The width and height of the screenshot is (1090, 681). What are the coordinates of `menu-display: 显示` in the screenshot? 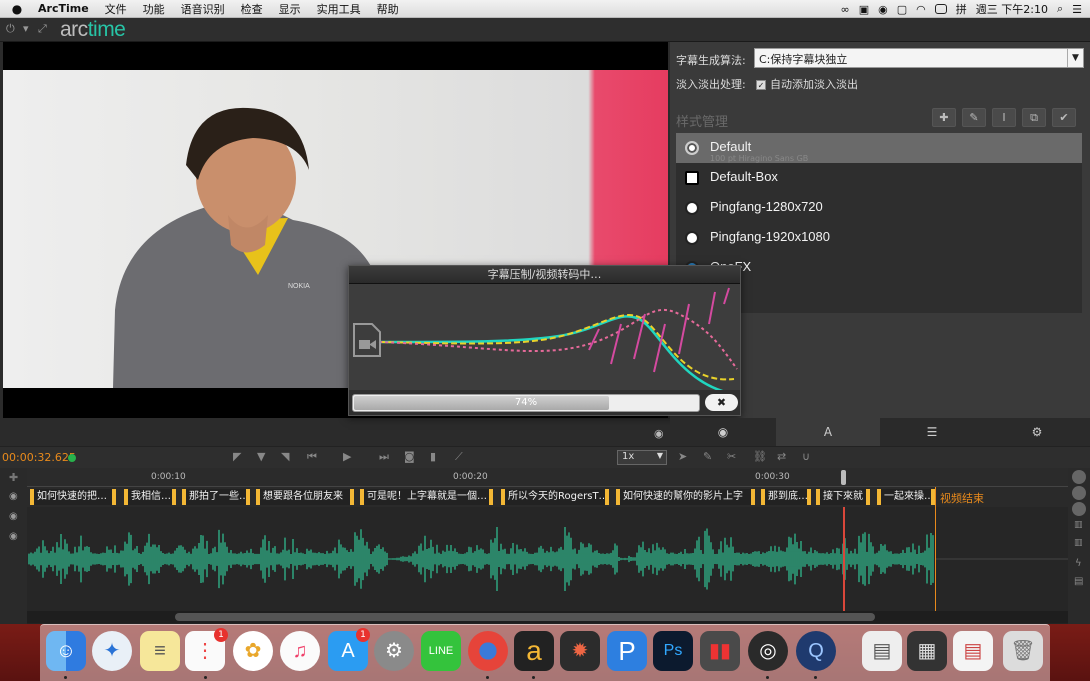 It's located at (290, 9).